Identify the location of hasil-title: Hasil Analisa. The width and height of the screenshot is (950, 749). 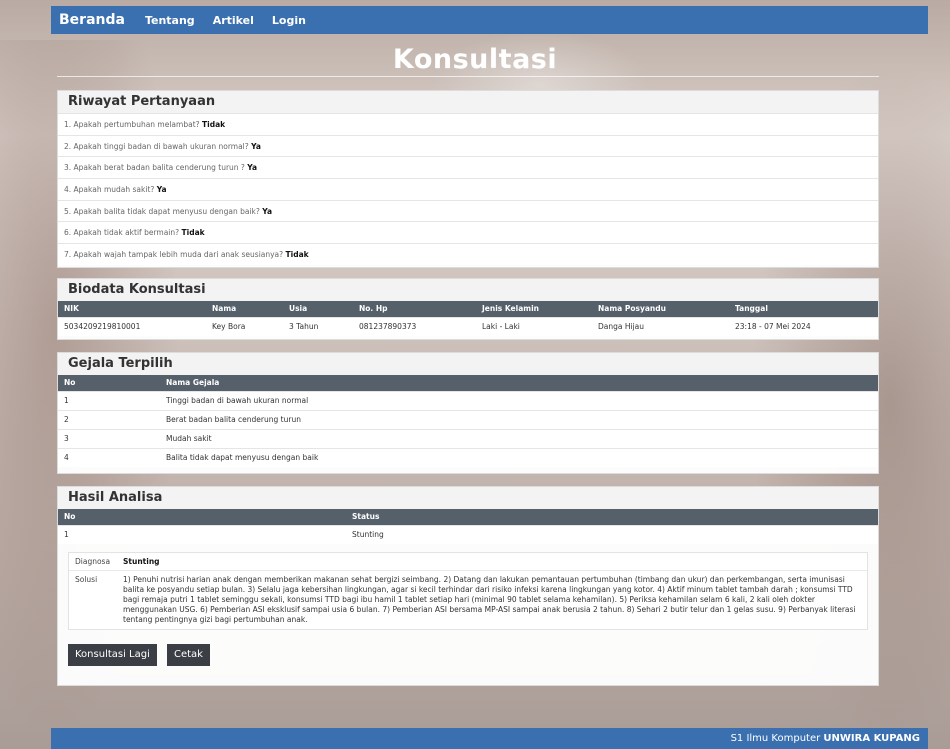
(468, 498).